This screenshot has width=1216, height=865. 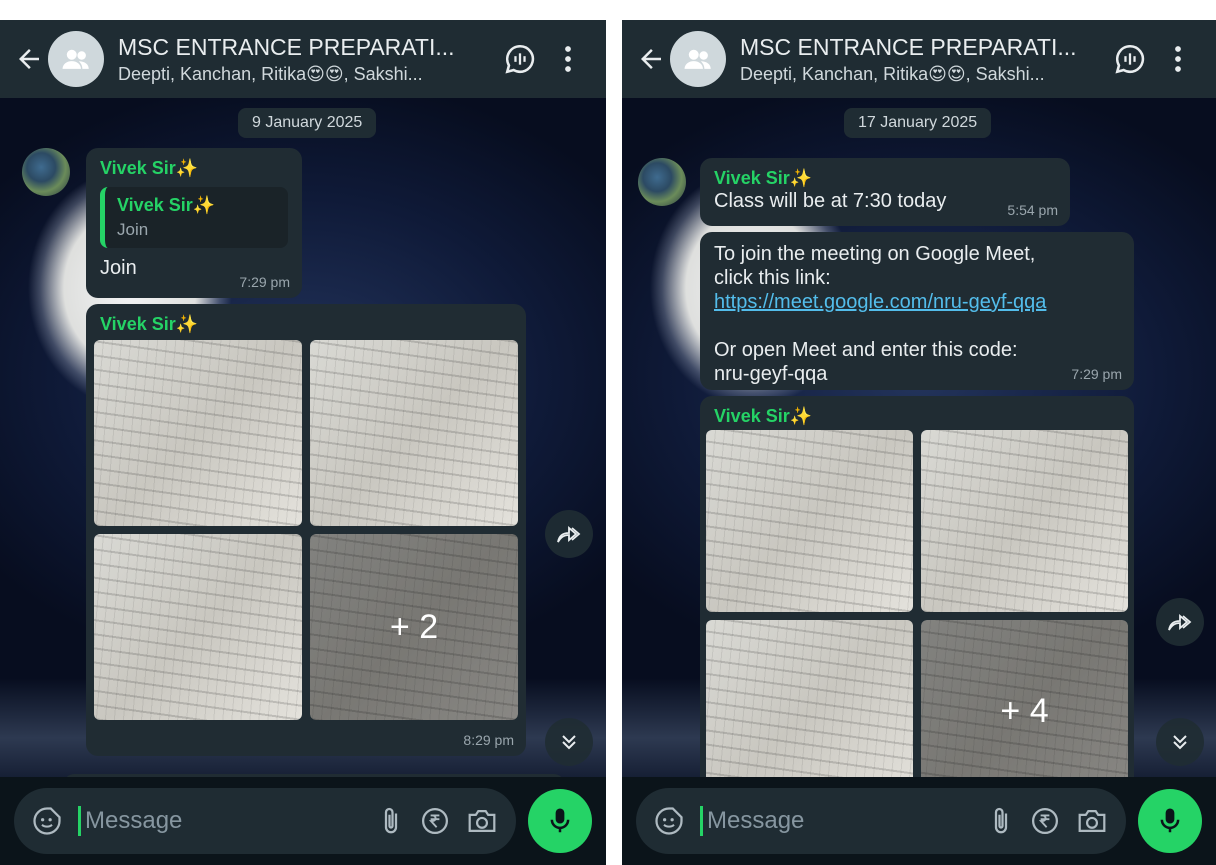 I want to click on more-photos-count: + 4, so click(x=1024, y=710).